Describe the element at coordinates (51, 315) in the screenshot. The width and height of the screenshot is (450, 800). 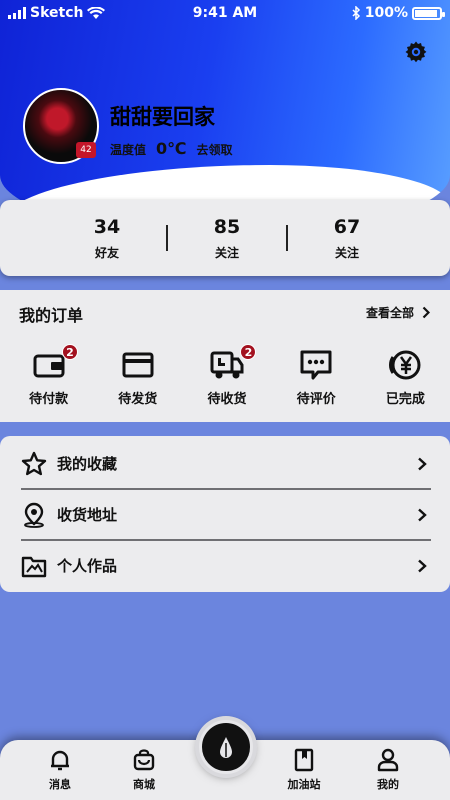
I see `orders-title: 我的订单` at that location.